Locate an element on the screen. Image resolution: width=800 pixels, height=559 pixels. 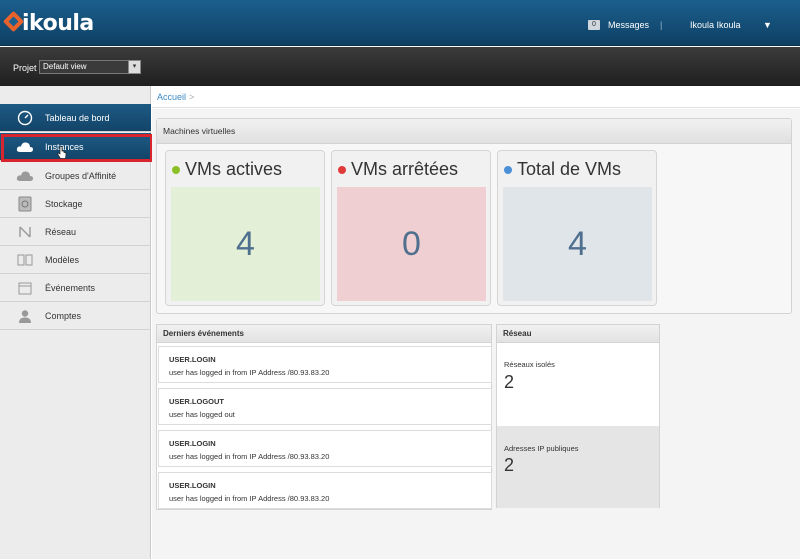
user-icon is located at coordinates (25, 316).